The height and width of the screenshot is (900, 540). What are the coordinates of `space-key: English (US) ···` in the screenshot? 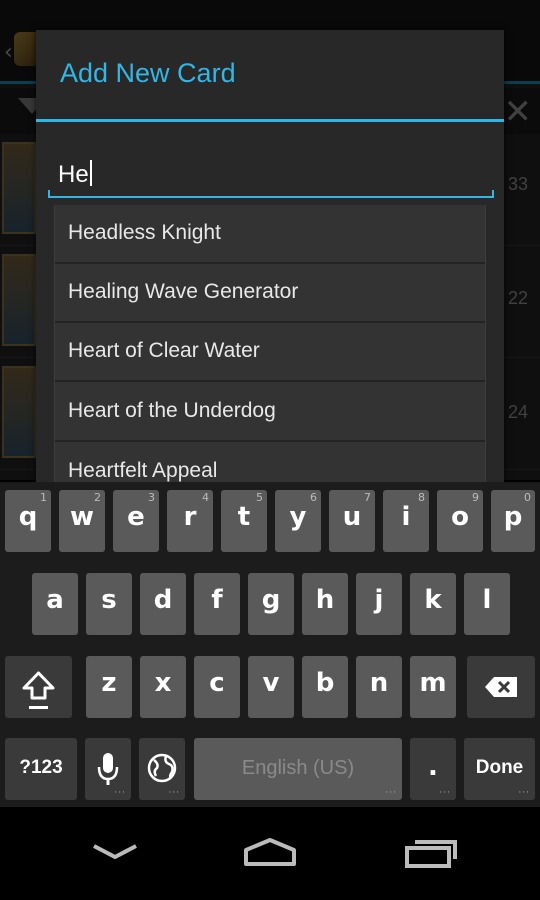 It's located at (298, 769).